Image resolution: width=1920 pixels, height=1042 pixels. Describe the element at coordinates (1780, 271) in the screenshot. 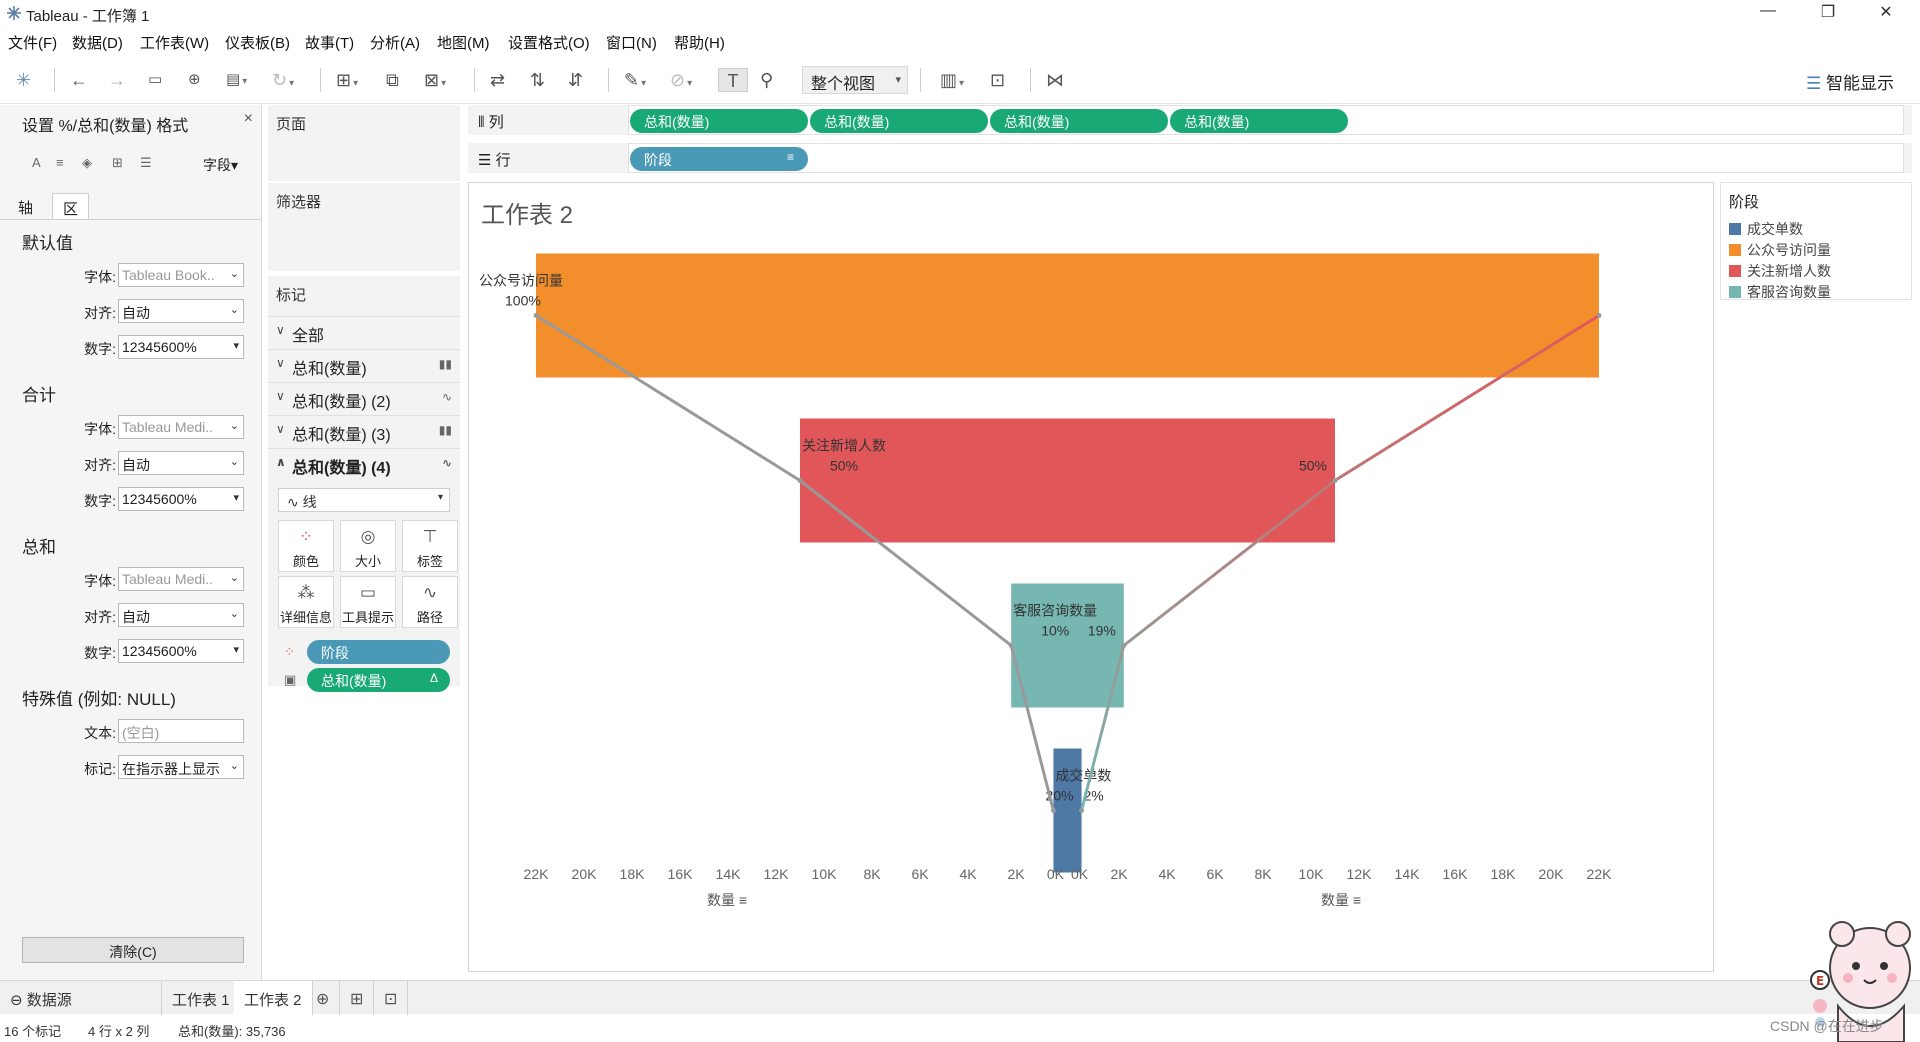

I see `legend-item: 关注新增人数` at that location.